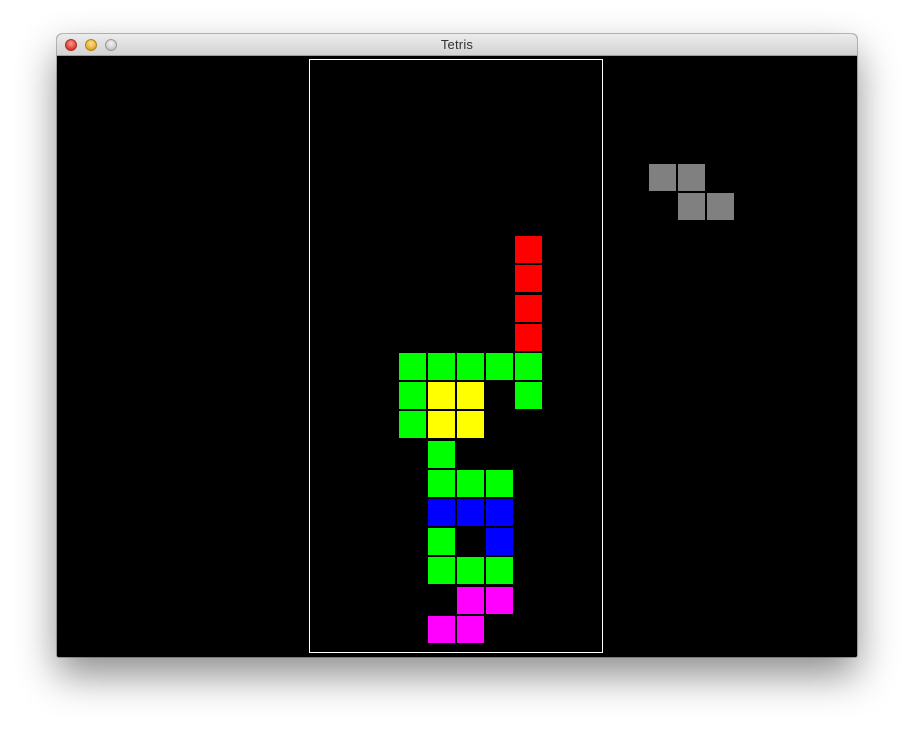 The image size is (914, 736). I want to click on title-bar: Tetris, so click(457, 45).